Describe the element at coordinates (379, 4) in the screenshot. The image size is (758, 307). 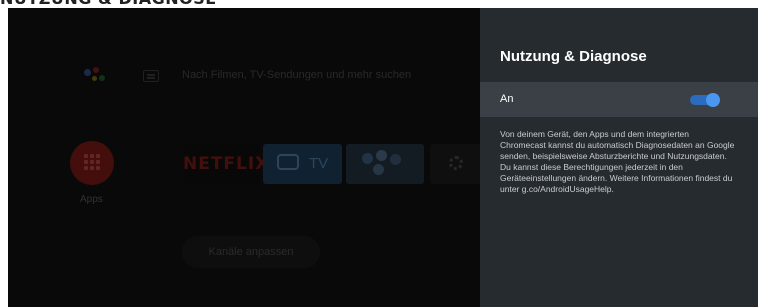
I see `cropped-page-heading: NUTZUNG & DIAGNOSE` at that location.